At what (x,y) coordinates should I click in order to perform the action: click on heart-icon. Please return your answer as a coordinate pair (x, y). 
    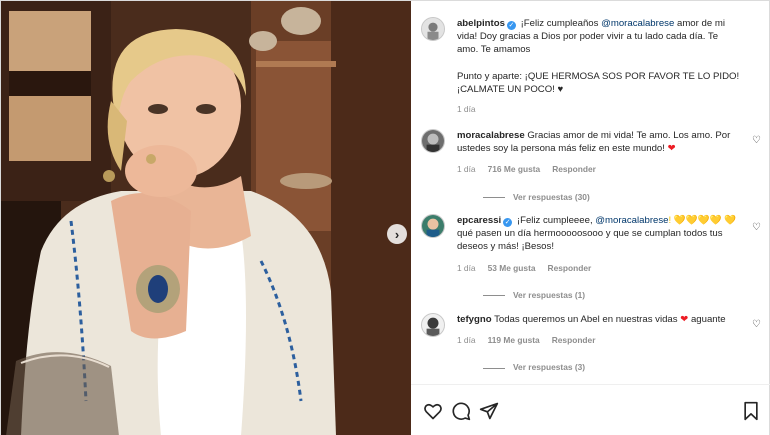
    Looking at the image, I should click on (433, 411).